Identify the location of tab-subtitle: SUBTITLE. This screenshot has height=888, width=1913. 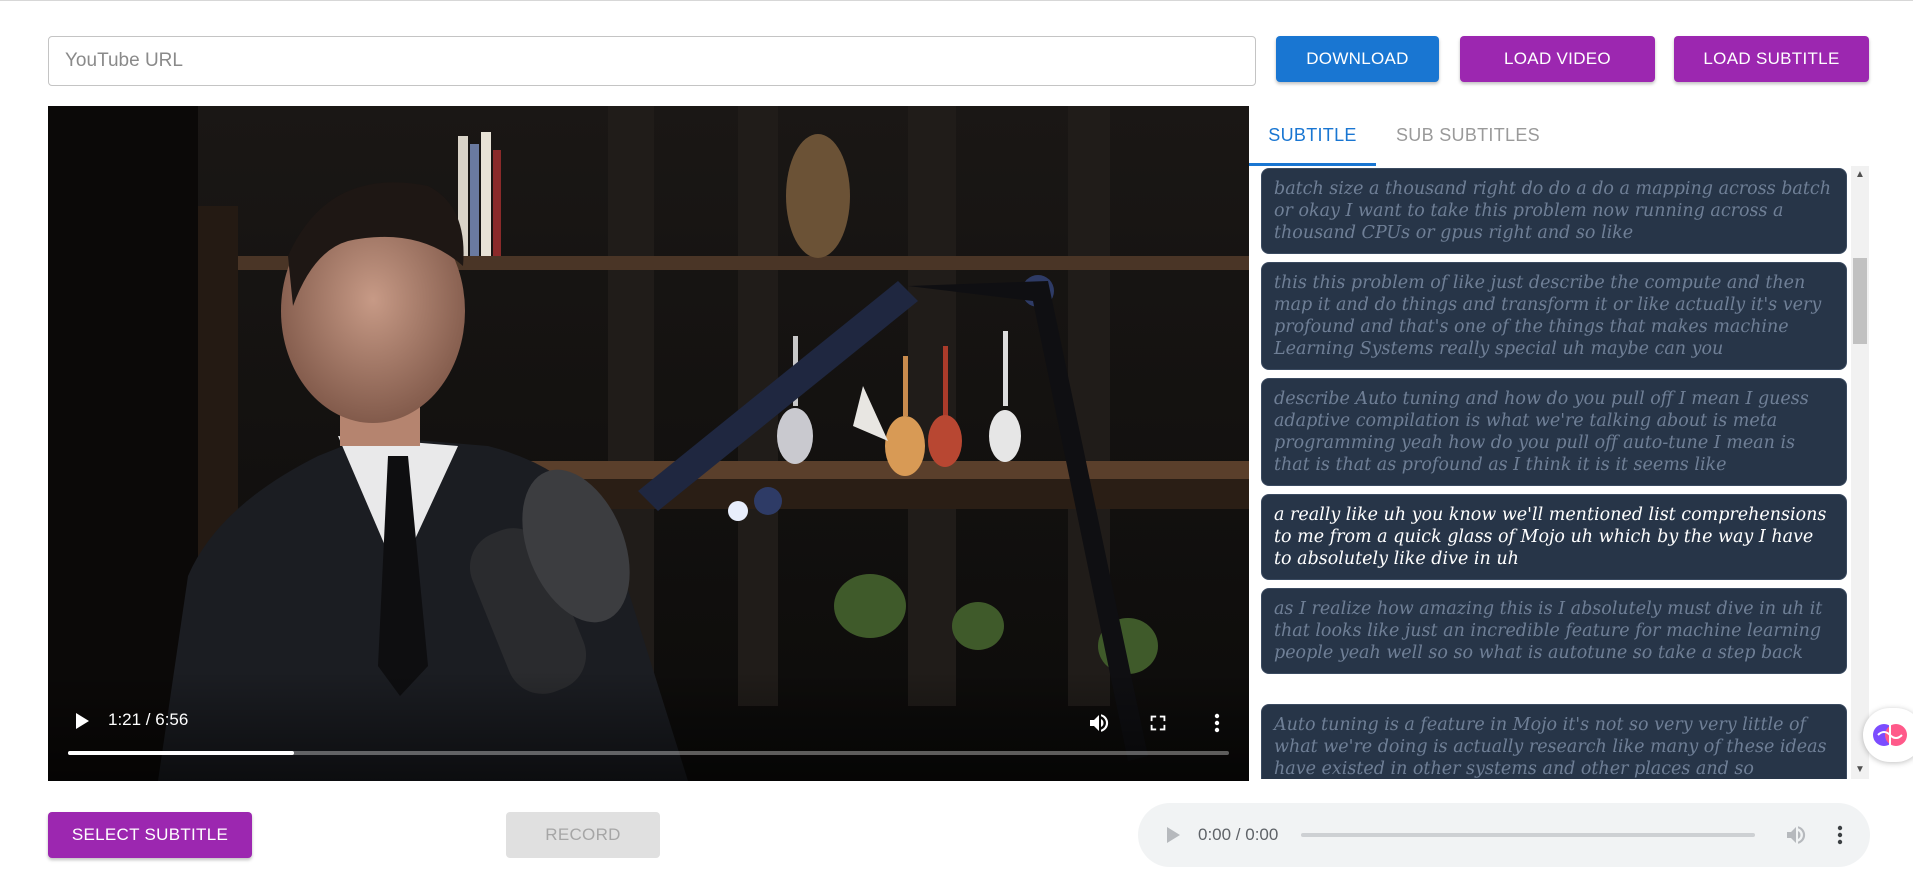
(1312, 136).